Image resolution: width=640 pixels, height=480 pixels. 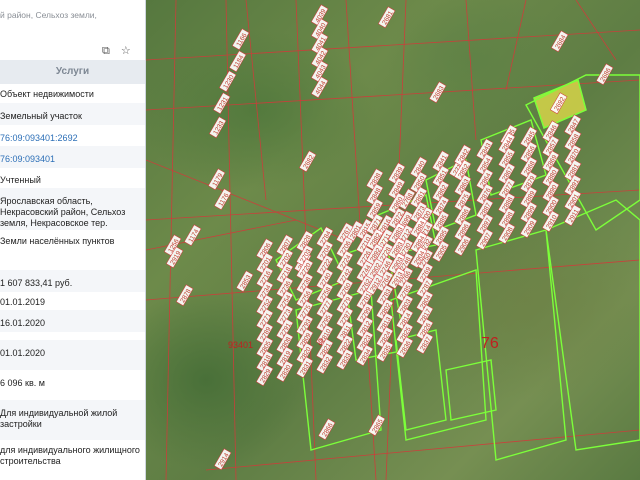 I want to click on field-link: 76:09:093401, so click(x=72, y=159).